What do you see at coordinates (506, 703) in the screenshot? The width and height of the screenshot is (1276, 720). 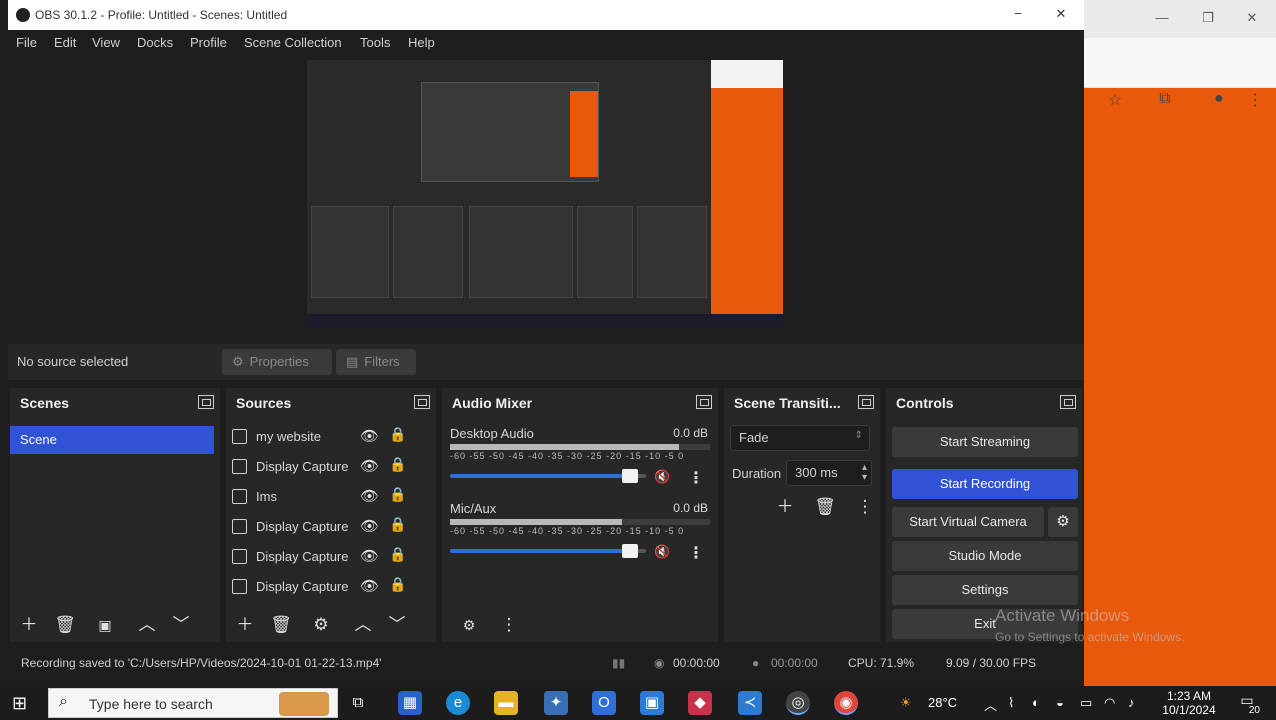 I see `file-explorer-icon: ▬` at bounding box center [506, 703].